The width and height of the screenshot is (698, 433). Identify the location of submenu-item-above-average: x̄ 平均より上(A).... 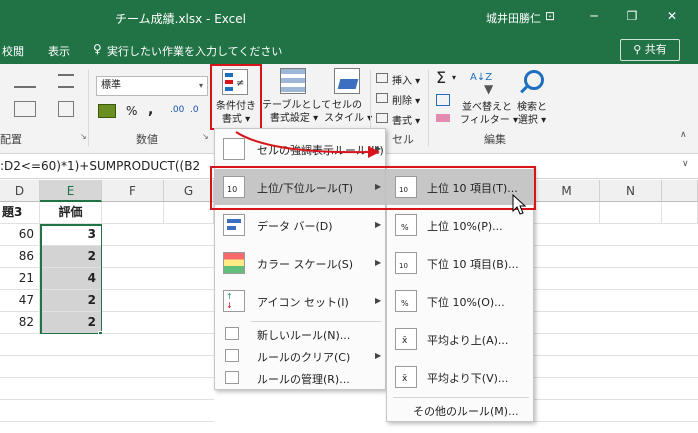
(460, 339).